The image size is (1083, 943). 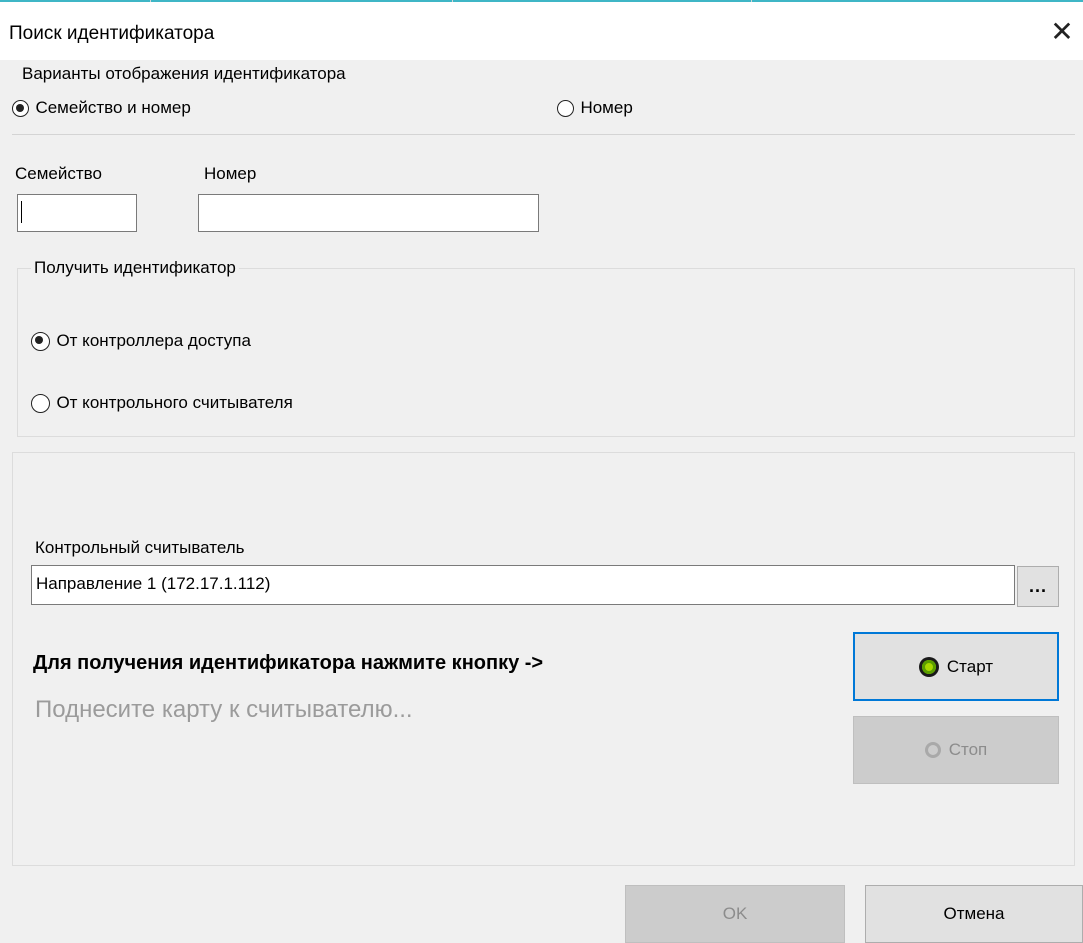 I want to click on radio-number-only: Номер, so click(x=595, y=108).